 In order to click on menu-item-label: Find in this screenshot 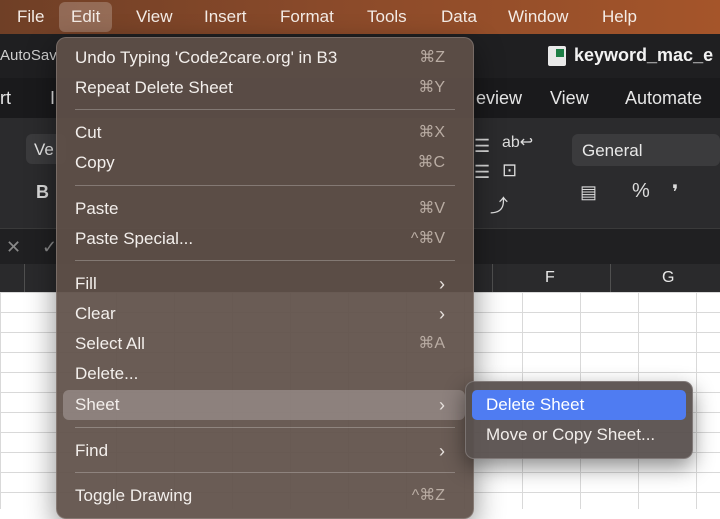, I will do `click(92, 450)`.